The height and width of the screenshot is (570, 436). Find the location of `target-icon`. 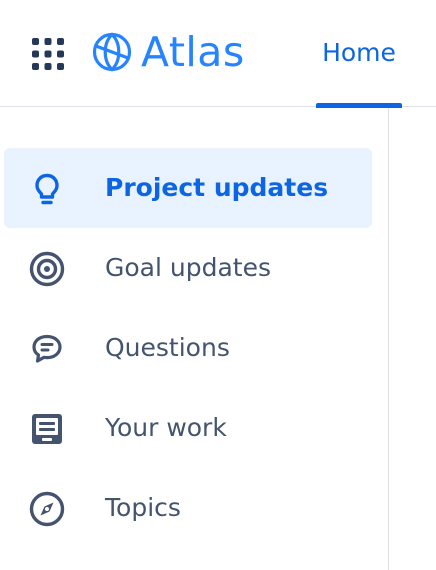

target-icon is located at coordinates (47, 269).